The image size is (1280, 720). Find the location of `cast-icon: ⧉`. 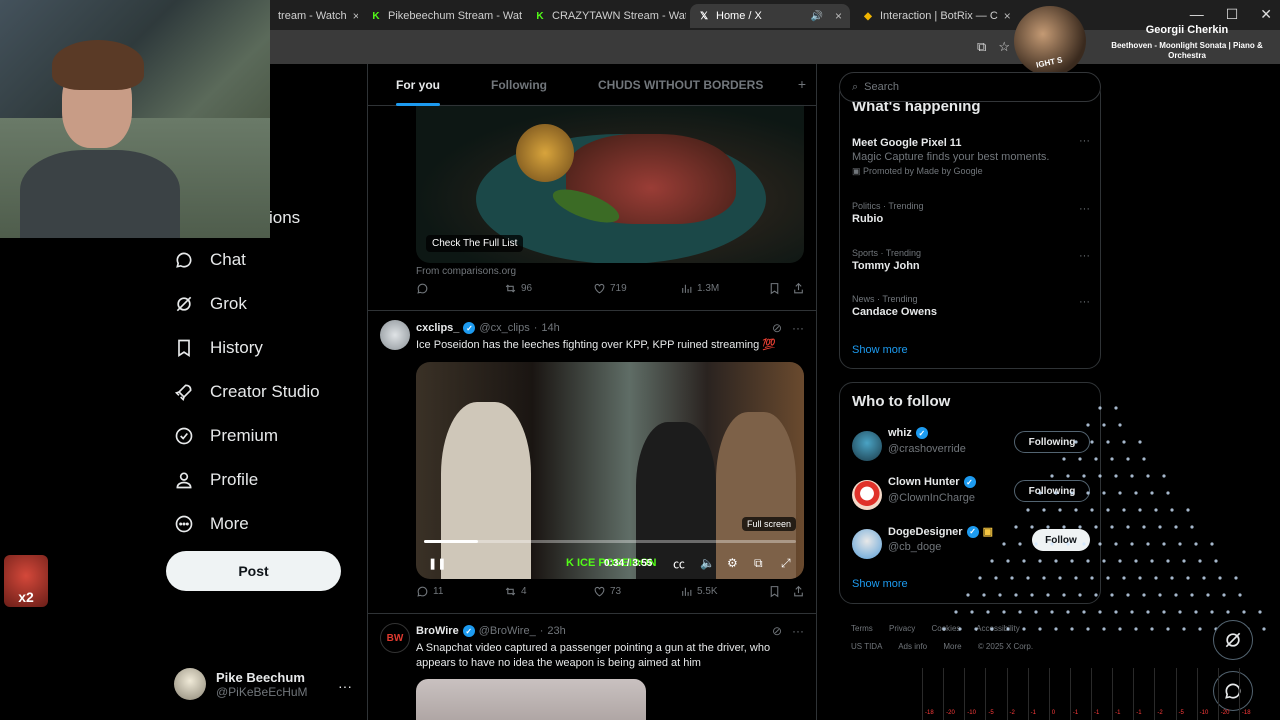

cast-icon: ⧉ is located at coordinates (981, 47).